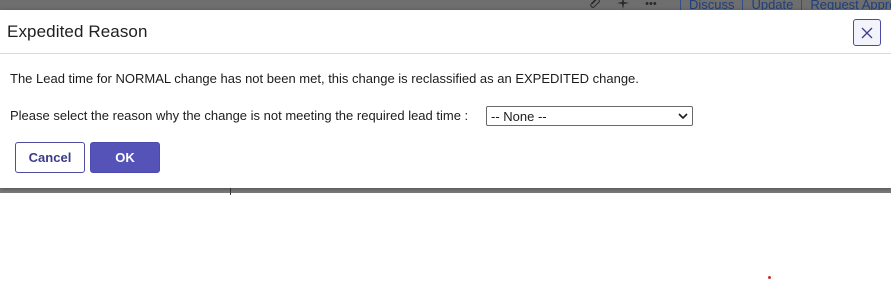  Describe the element at coordinates (50, 157) in the screenshot. I see `cancel-button: Cancel` at that location.